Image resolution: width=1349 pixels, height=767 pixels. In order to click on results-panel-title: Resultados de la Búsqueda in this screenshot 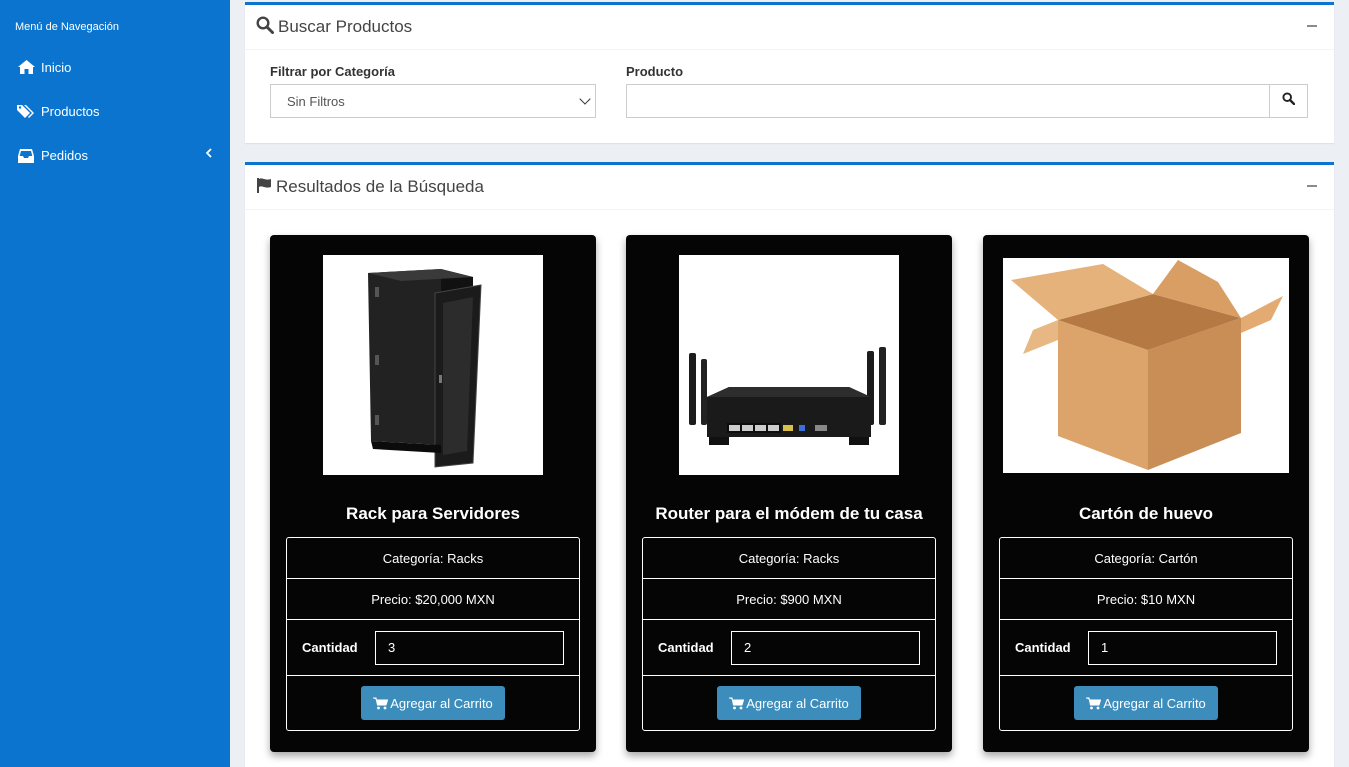, I will do `click(380, 186)`.